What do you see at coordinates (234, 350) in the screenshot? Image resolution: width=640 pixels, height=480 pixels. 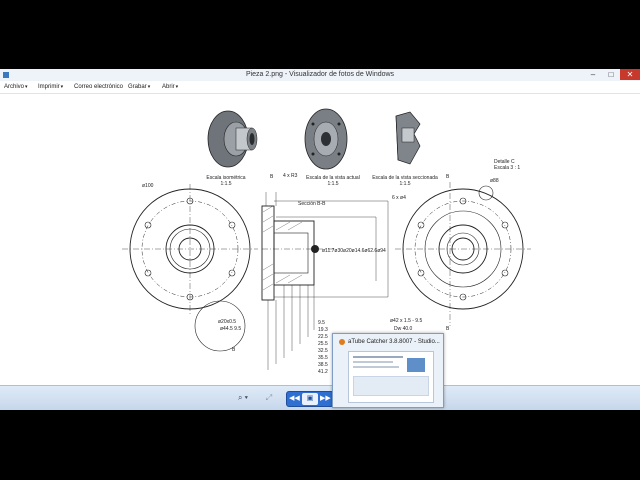 I see `label-b-circle: B` at bounding box center [234, 350].